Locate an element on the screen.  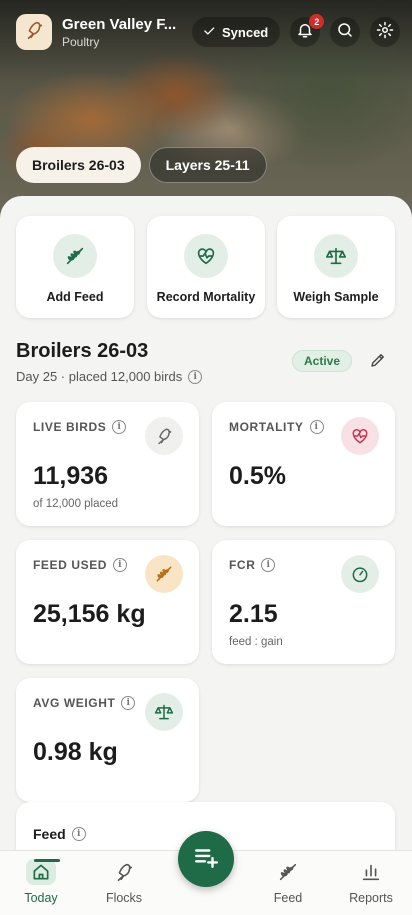
fcr-value: 2.15 is located at coordinates (253, 614).